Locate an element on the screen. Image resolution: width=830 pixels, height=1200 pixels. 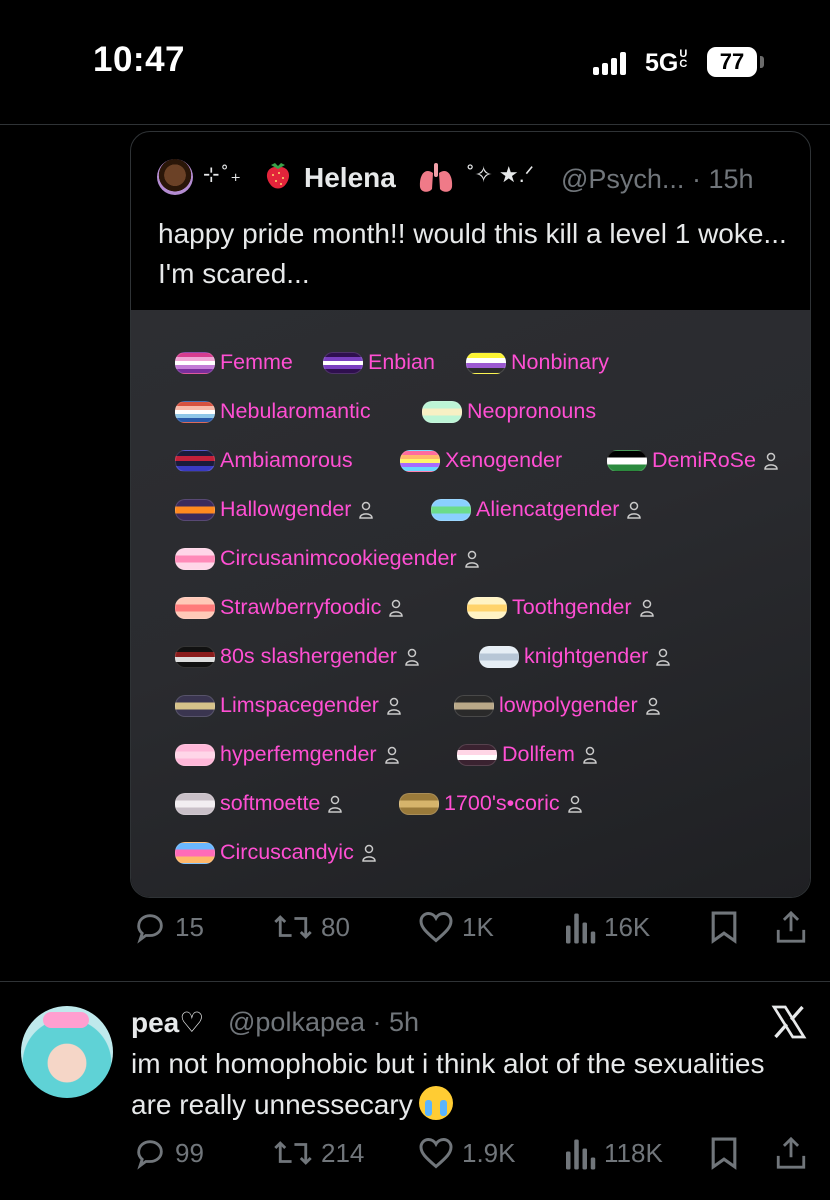
name-decoration-left: ⊹˚₊ is located at coordinates (223, 175).